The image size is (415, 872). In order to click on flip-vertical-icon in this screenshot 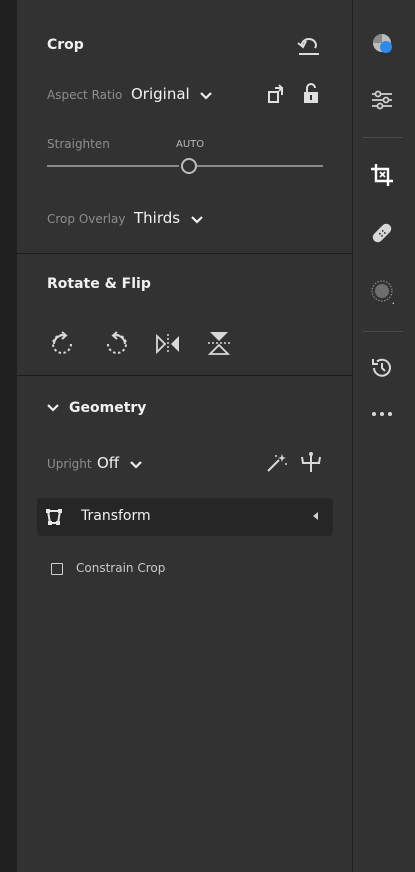, I will do `click(219, 343)`.